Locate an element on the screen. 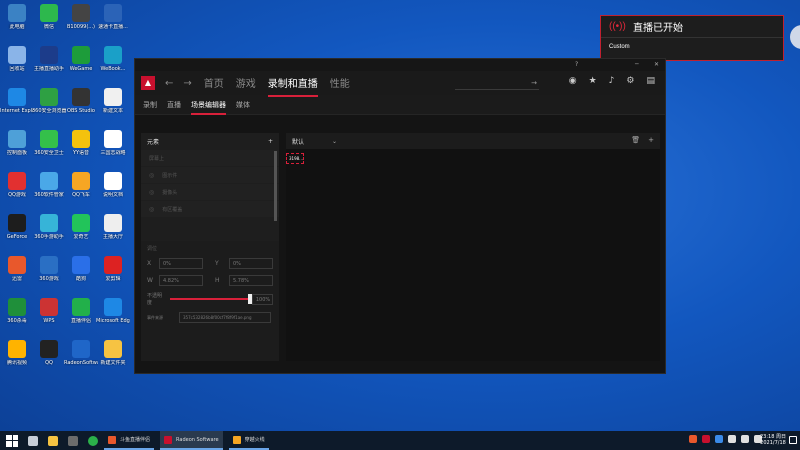  desktop-icon: 控制面板 is located at coordinates (17, 143).